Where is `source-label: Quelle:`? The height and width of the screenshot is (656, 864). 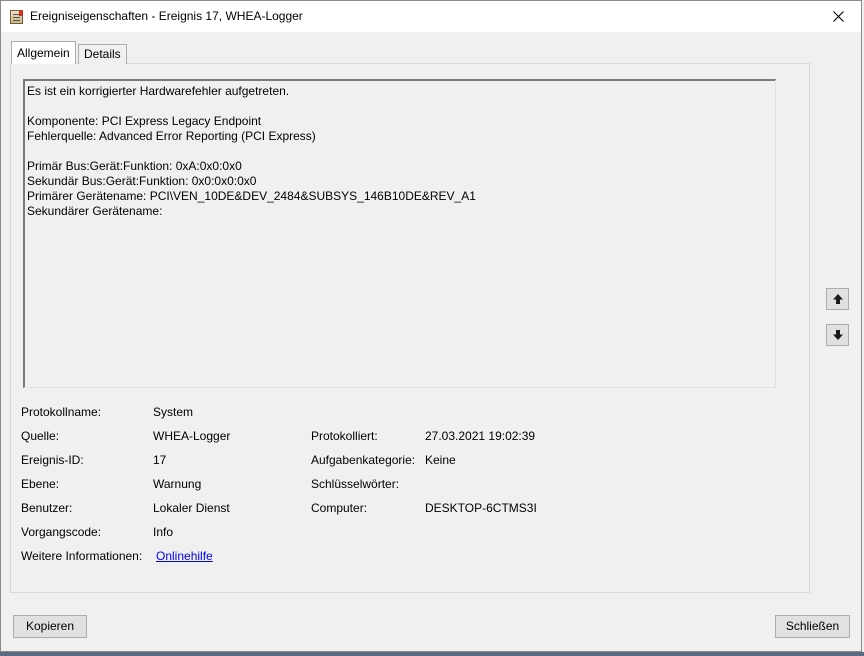 source-label: Quelle: is located at coordinates (40, 436).